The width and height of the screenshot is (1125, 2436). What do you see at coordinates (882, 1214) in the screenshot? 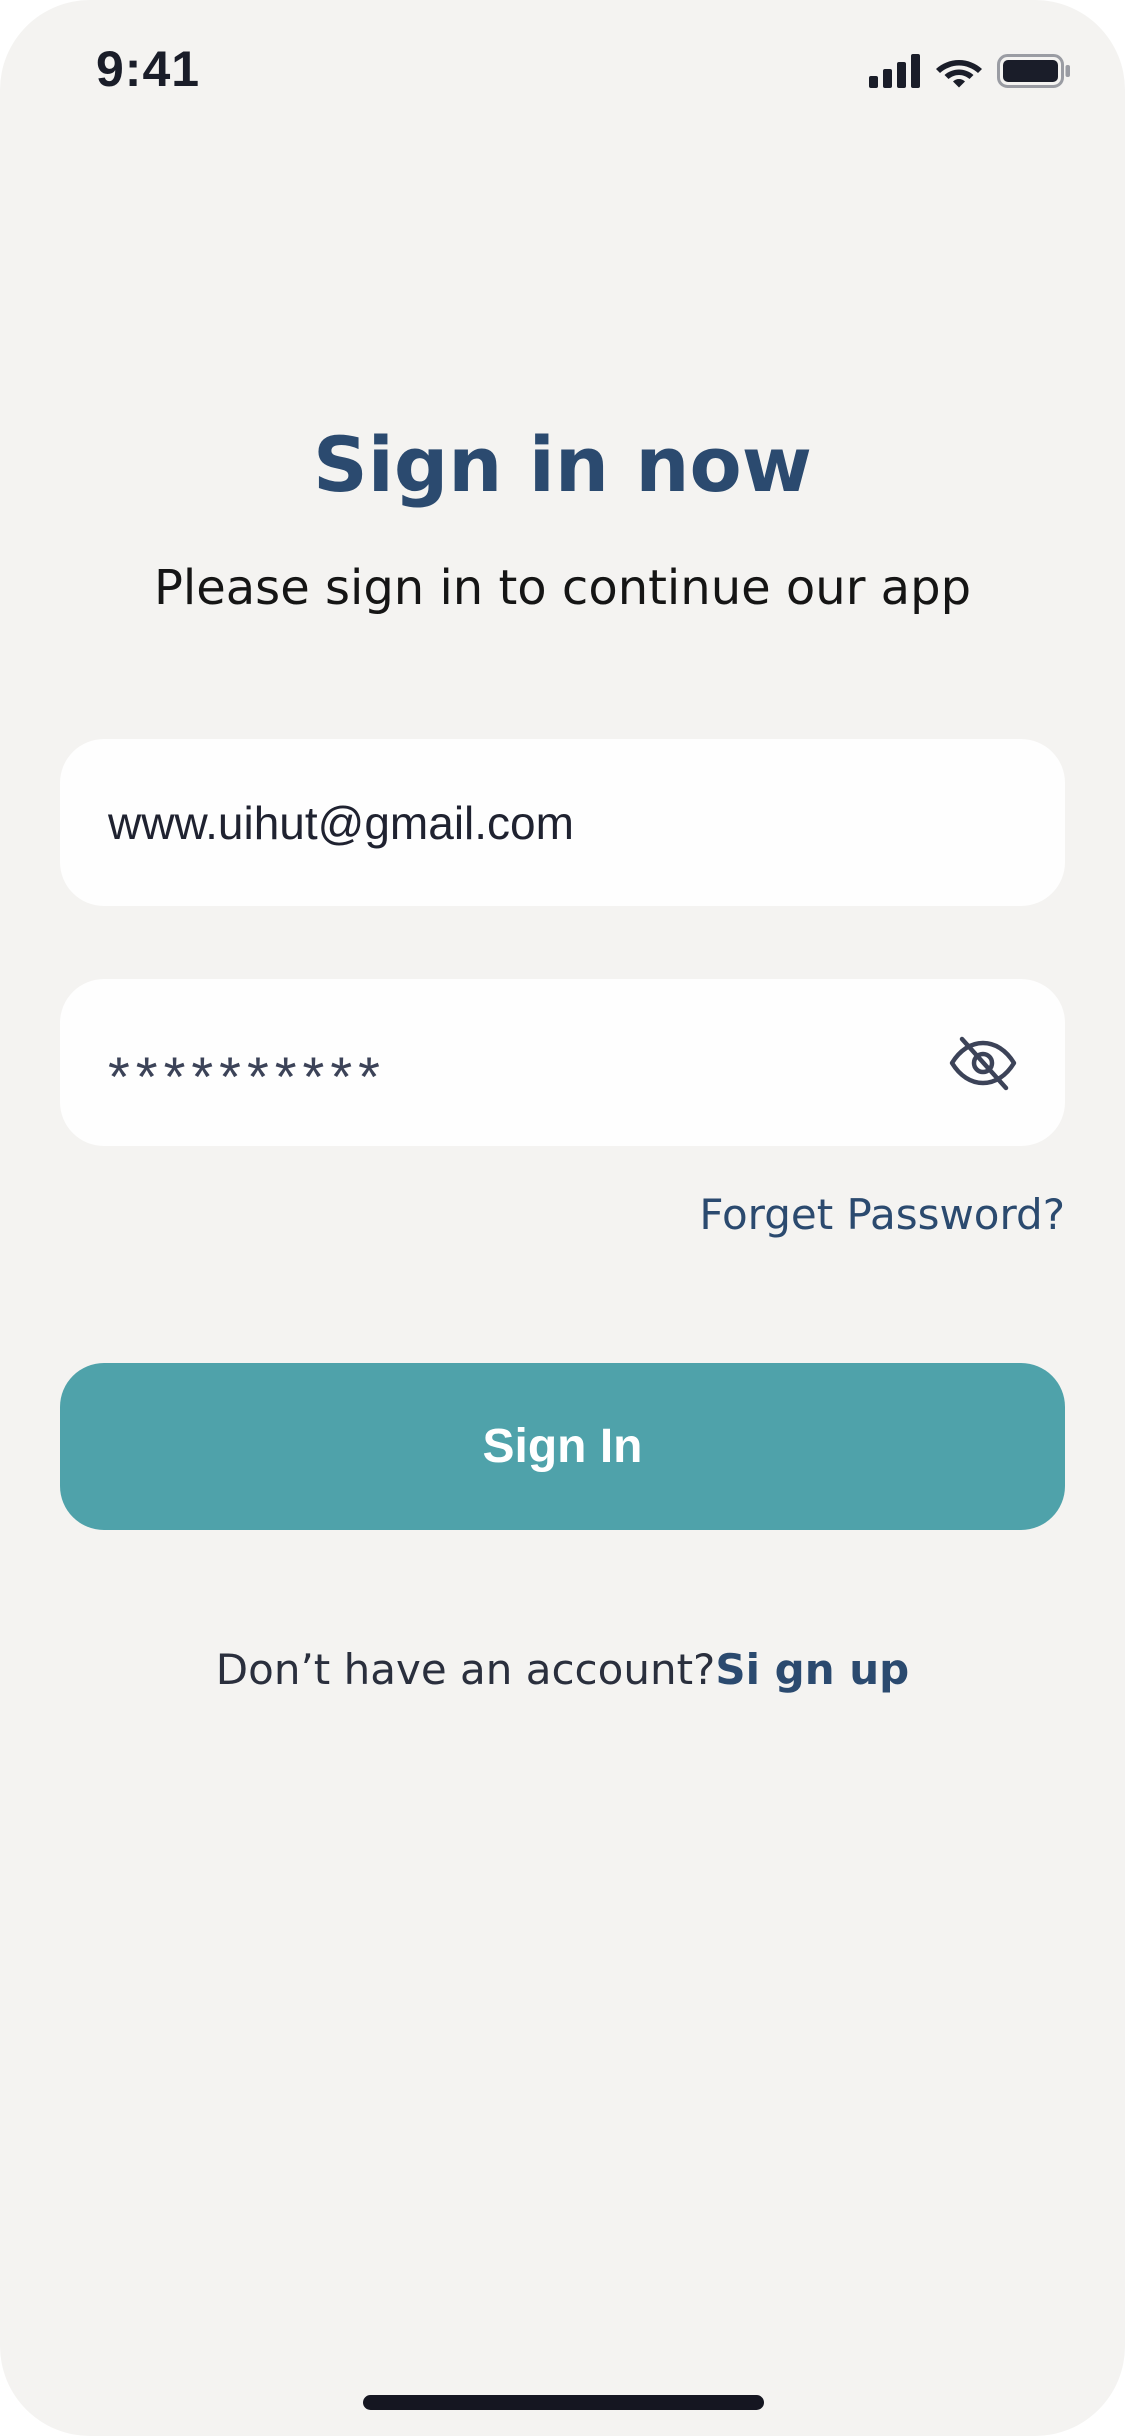
I see `forgot-password-link: Forget Password?` at bounding box center [882, 1214].